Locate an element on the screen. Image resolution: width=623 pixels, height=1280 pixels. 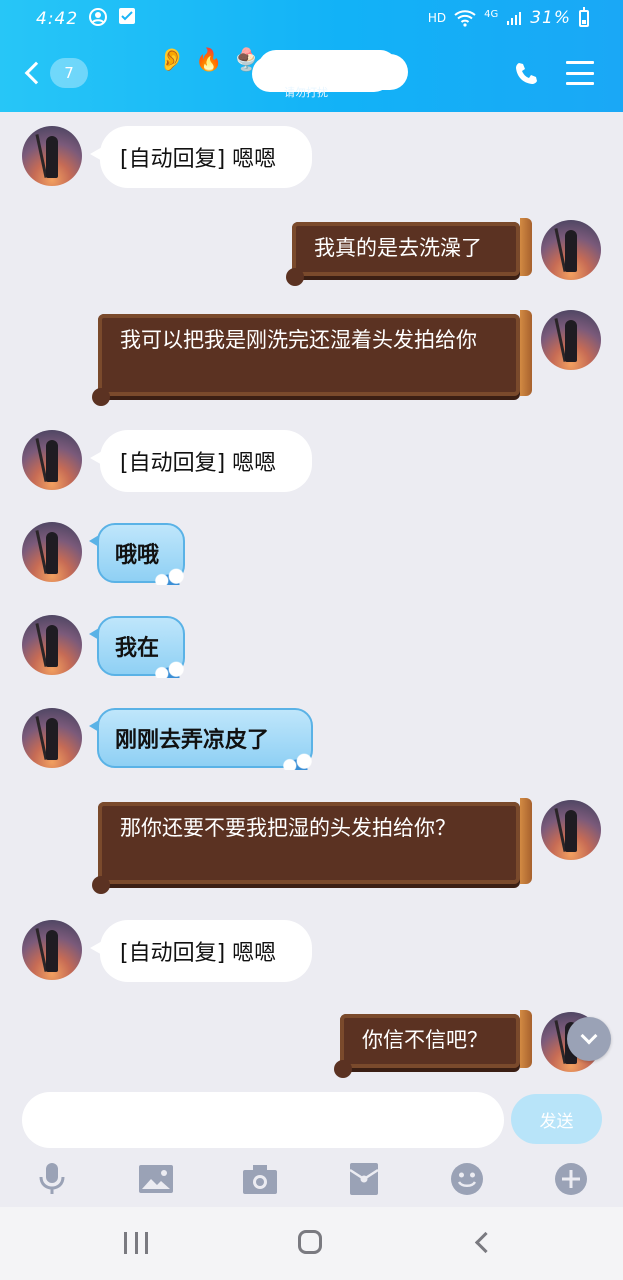
status-left-icons is located at coordinates (112, 17).